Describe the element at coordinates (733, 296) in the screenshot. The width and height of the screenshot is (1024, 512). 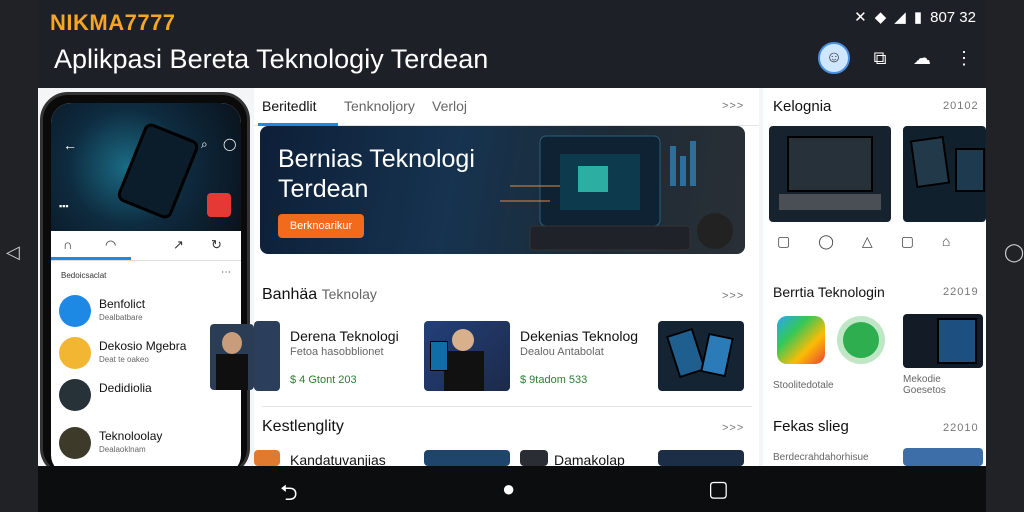
I see `section1-more-link: >>>` at that location.